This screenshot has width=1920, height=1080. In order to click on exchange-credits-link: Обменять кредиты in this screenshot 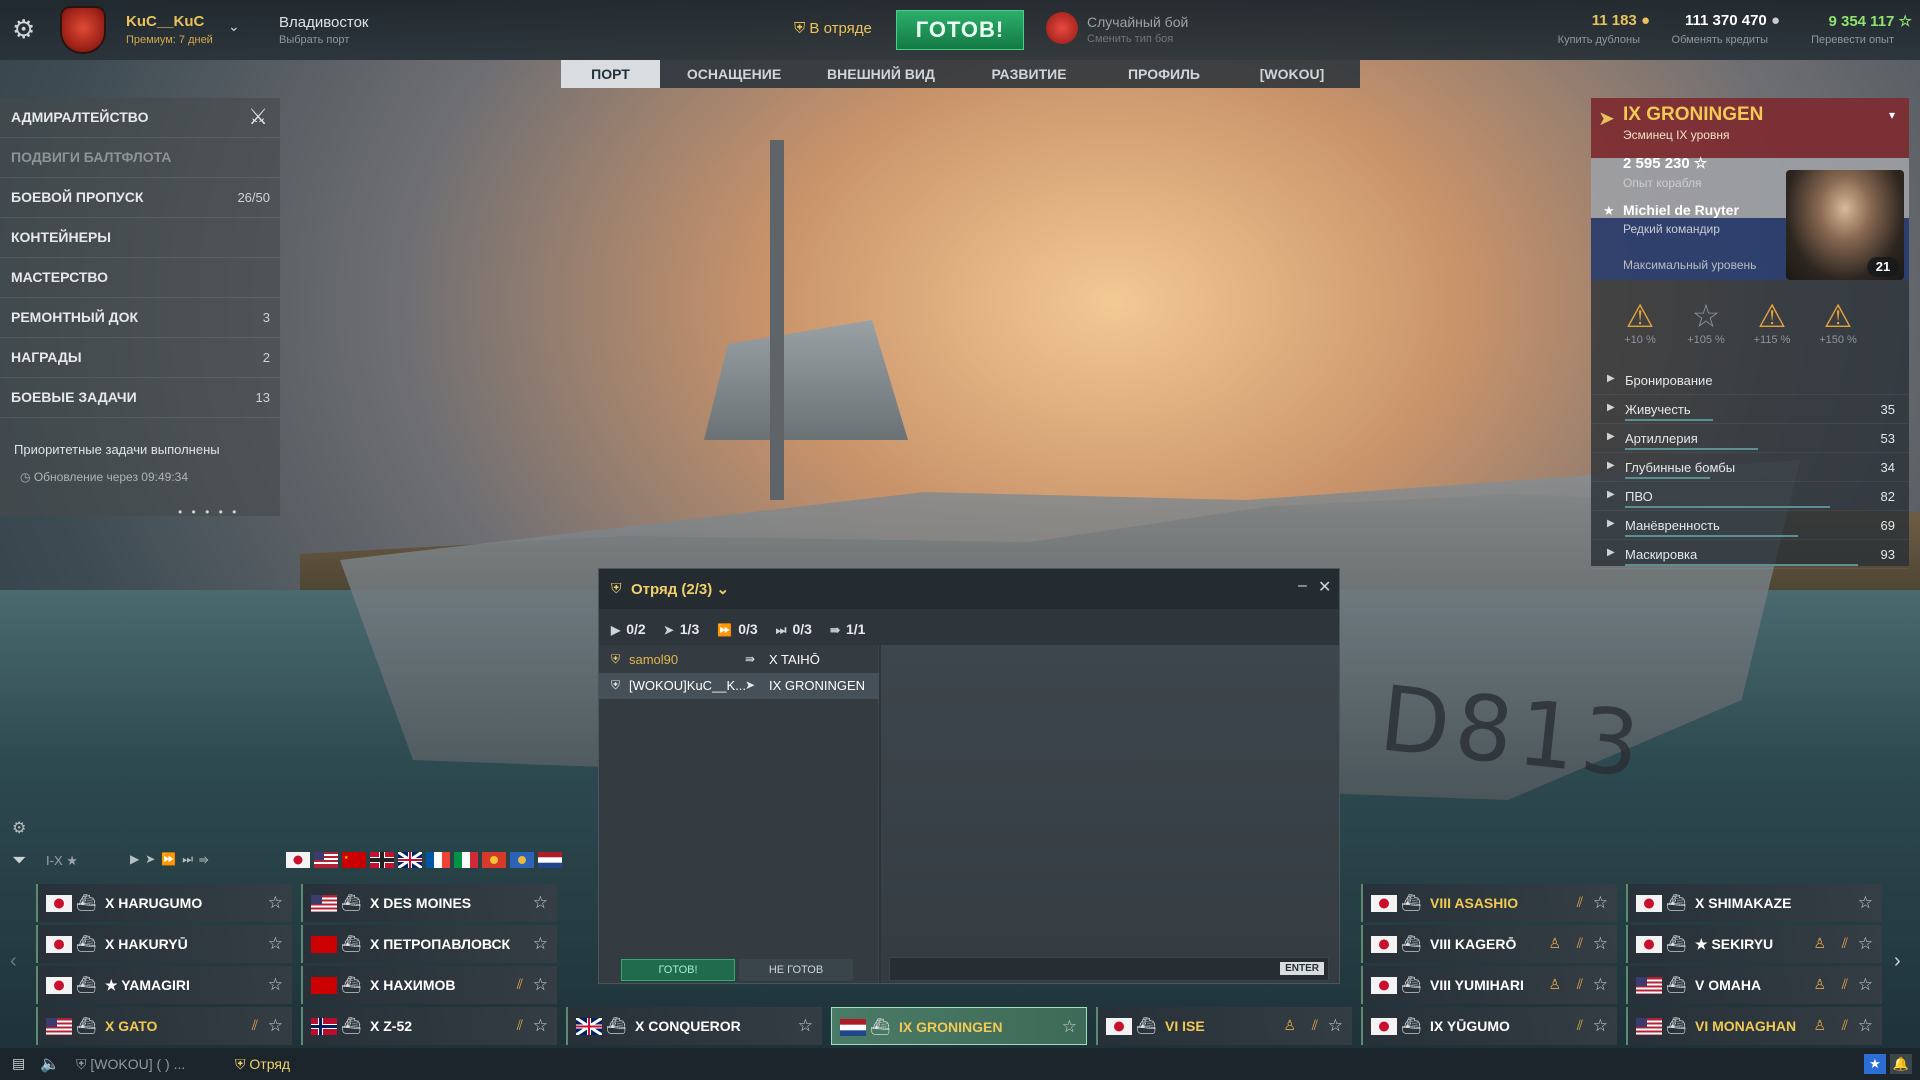, I will do `click(1704, 40)`.